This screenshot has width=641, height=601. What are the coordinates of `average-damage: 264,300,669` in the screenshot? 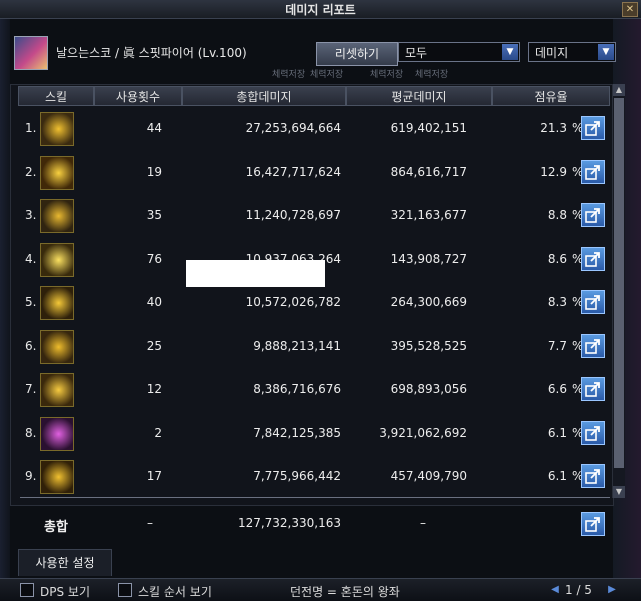 It's located at (428, 302).